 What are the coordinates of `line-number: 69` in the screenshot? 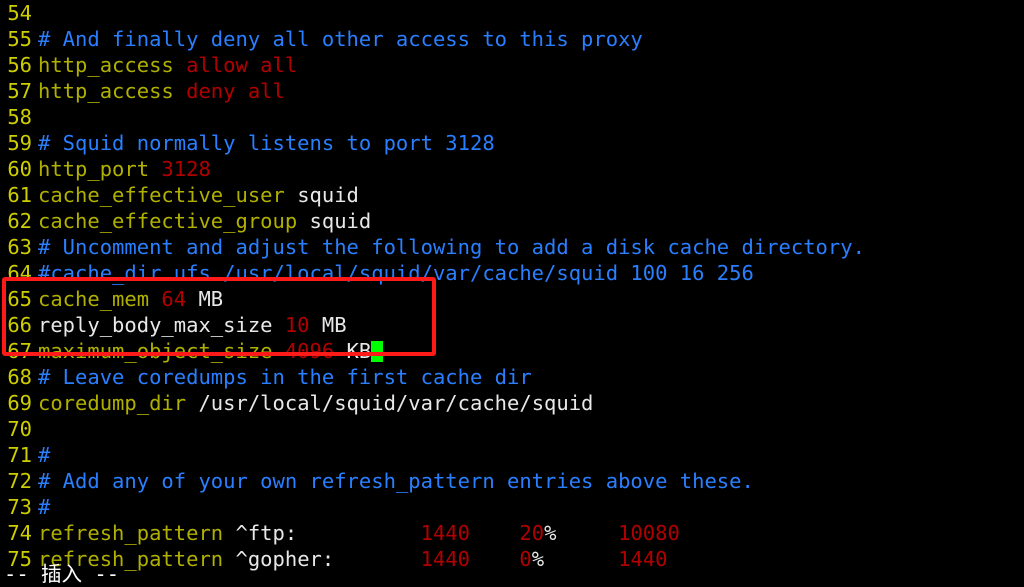 It's located at (19, 403).